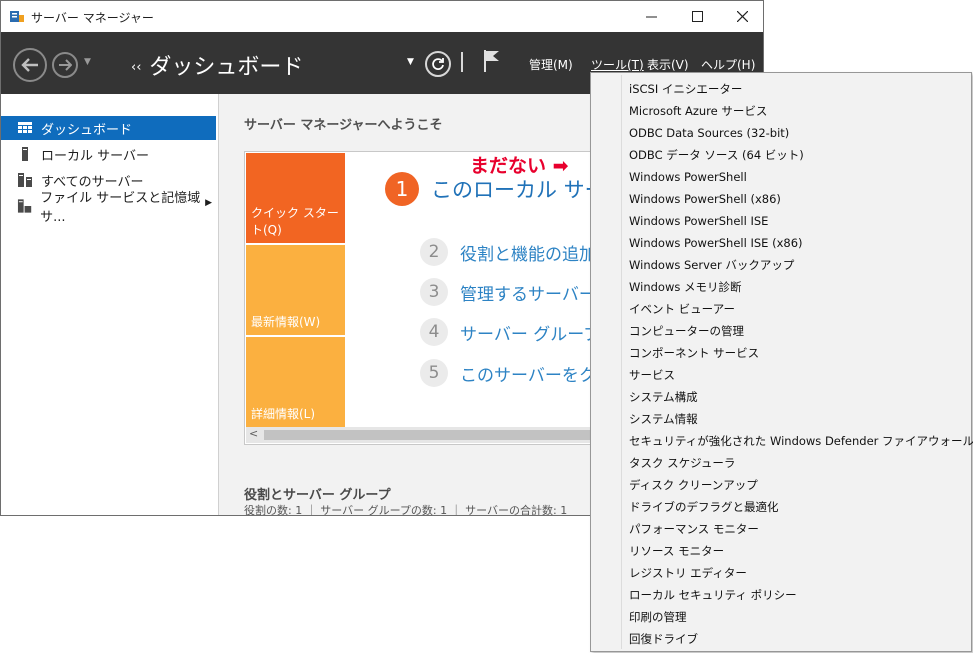  I want to click on tile-learn-more: 詳細情報(L), so click(295, 382).